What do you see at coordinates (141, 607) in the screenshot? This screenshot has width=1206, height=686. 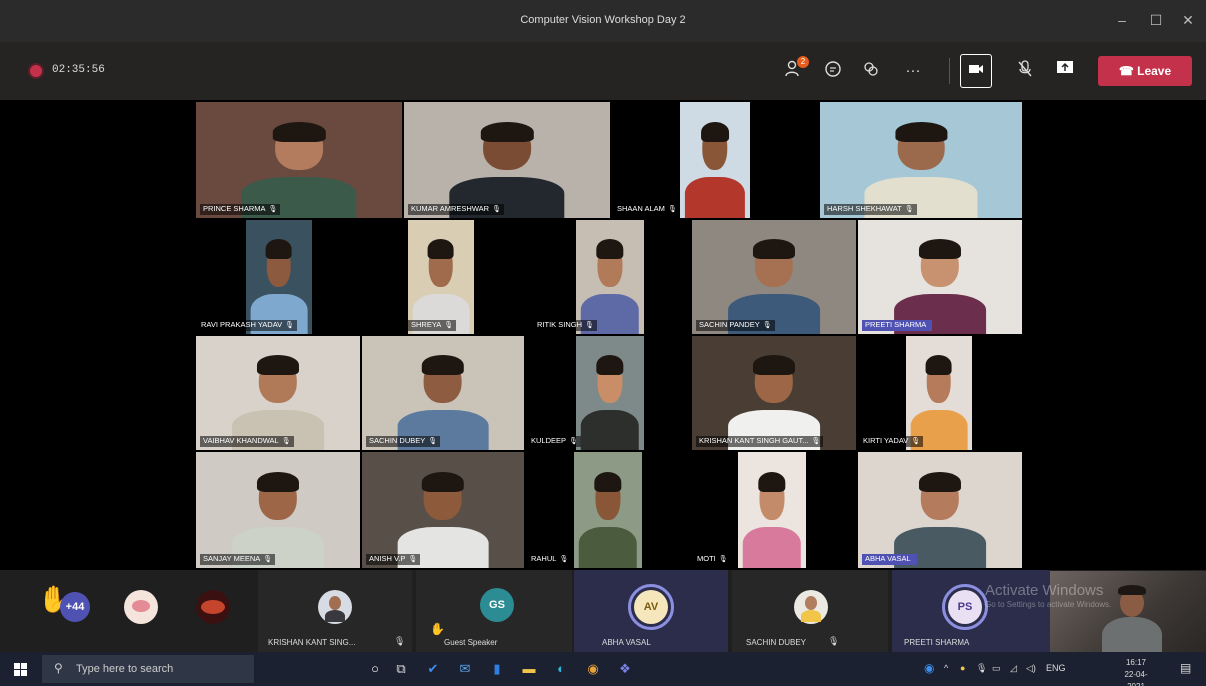 I see `participant-avatar-logo` at bounding box center [141, 607].